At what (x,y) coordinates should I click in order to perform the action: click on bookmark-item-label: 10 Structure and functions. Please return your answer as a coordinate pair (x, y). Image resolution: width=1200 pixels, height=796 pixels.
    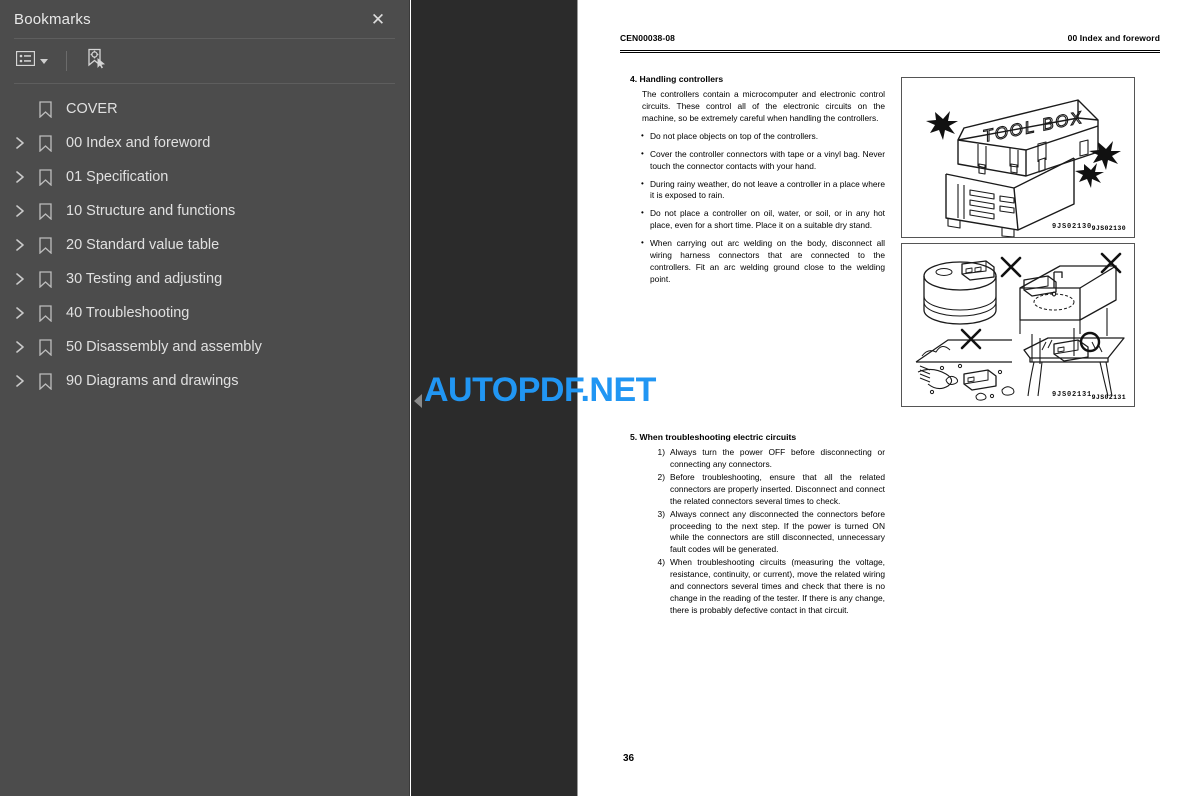
    Looking at the image, I should click on (151, 211).